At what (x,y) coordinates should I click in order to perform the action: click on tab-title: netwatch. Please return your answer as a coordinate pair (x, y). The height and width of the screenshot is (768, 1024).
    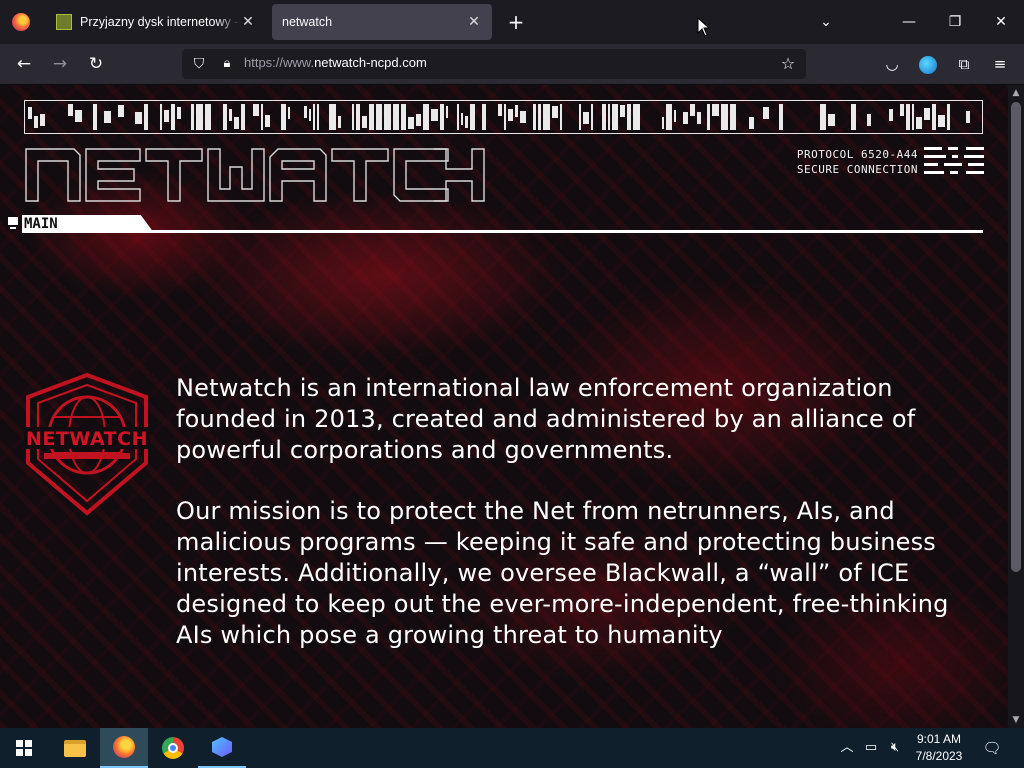
    Looking at the image, I should click on (307, 22).